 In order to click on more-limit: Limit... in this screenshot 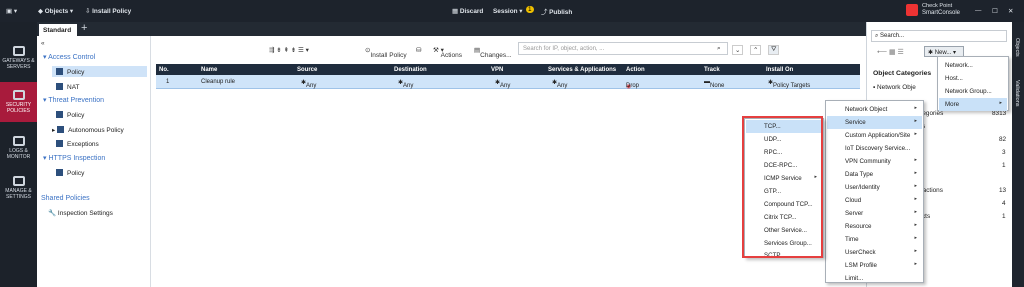, I will do `click(874, 277)`.